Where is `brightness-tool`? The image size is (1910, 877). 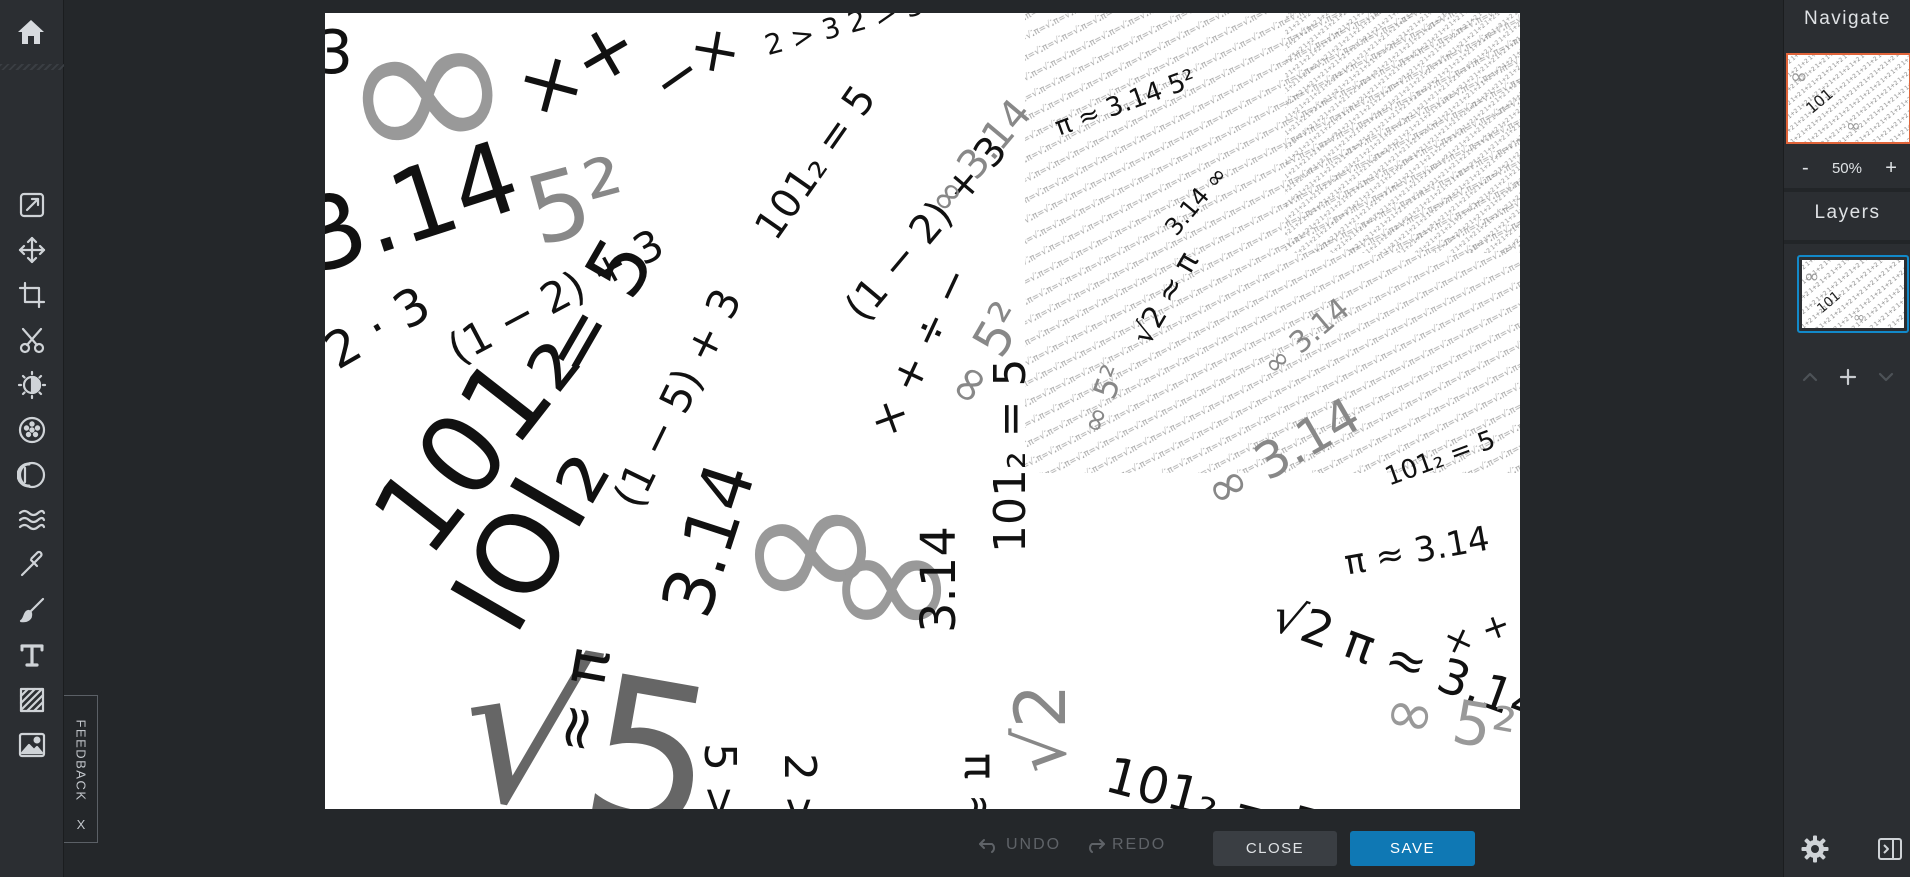 brightness-tool is located at coordinates (32, 384).